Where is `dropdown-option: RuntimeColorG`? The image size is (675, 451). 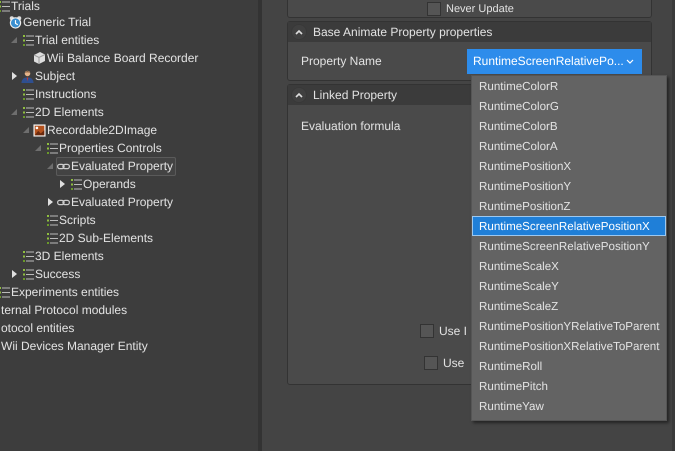
dropdown-option: RuntimeColorG is located at coordinates (569, 106).